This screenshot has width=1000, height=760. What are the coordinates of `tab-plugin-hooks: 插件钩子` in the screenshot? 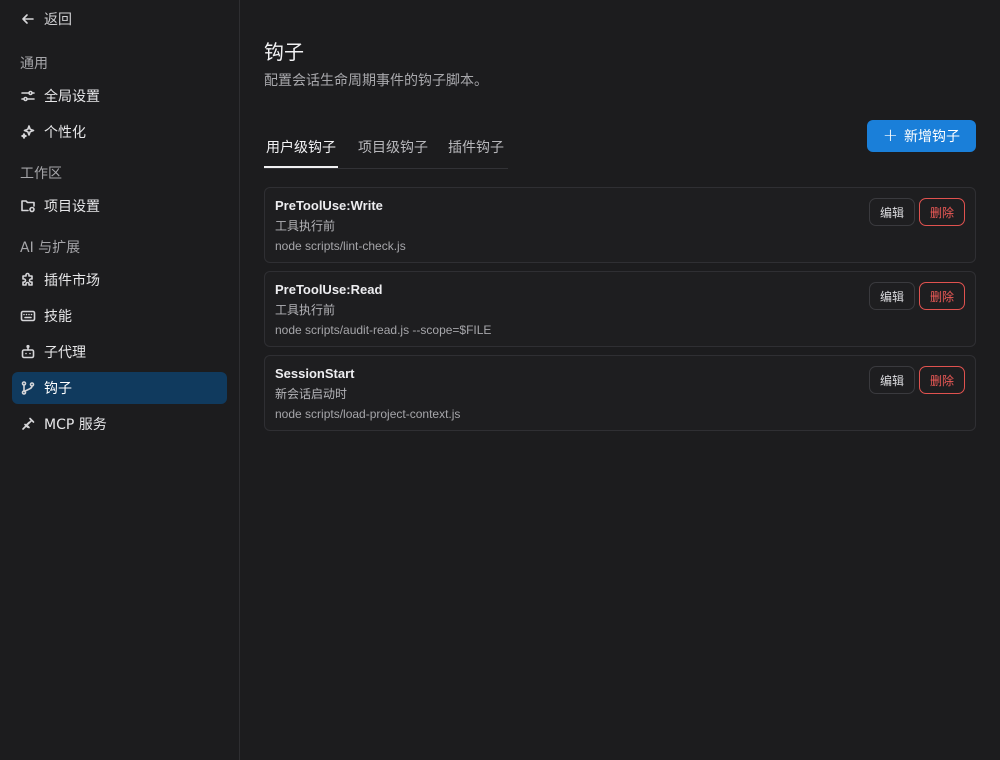 It's located at (476, 148).